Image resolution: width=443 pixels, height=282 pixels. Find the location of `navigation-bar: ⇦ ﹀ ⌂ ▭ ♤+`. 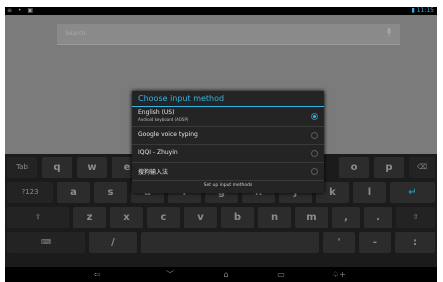

navigation-bar: ⇦ ﹀ ⌂ ▭ ♤+ is located at coordinates (221, 274).